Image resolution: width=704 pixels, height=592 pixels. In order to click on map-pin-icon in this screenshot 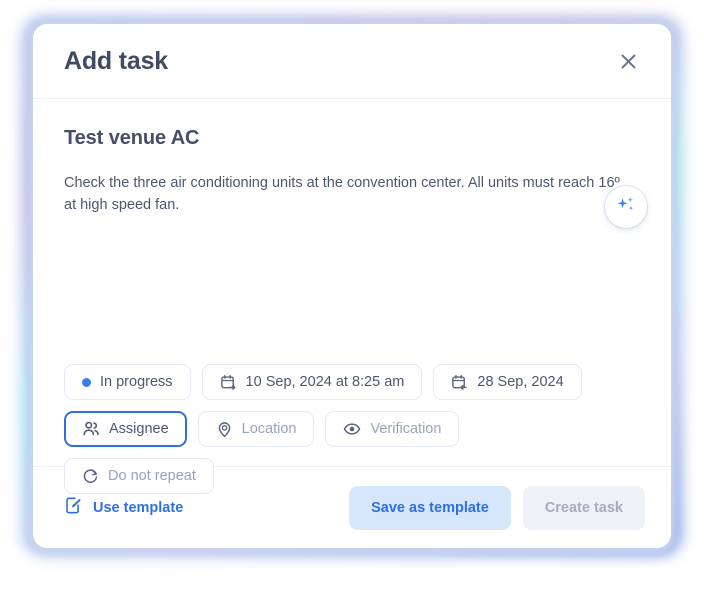, I will do `click(224, 429)`.